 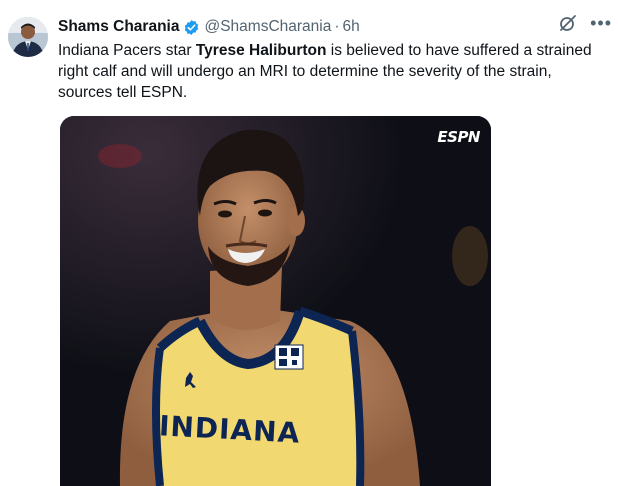 What do you see at coordinates (351, 27) in the screenshot?
I see `timestamp: 6h` at bounding box center [351, 27].